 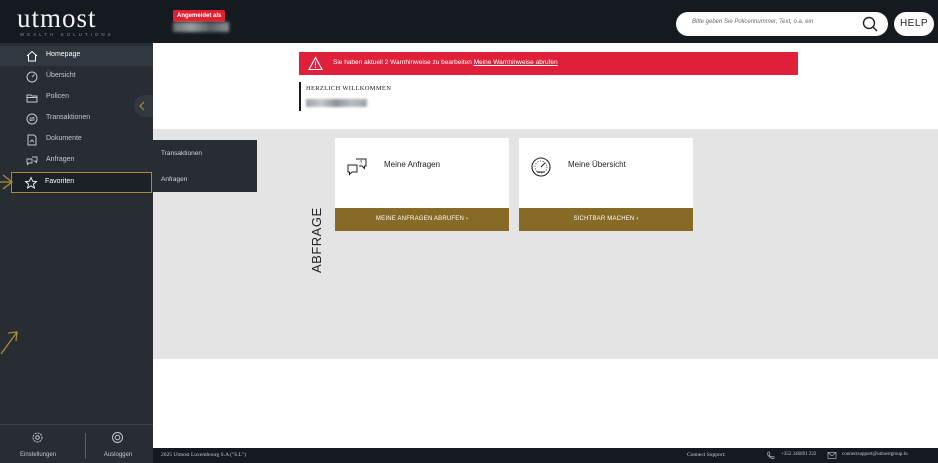 What do you see at coordinates (117, 437) in the screenshot?
I see `power-icon` at bounding box center [117, 437].